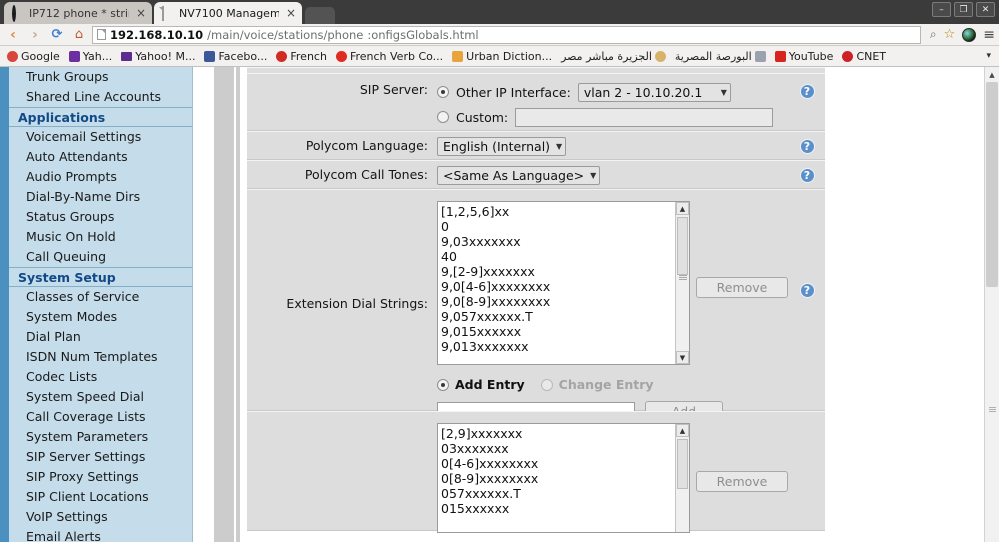 The width and height of the screenshot is (999, 542). I want to click on page-scroll-up-icon: ▲, so click(992, 74).